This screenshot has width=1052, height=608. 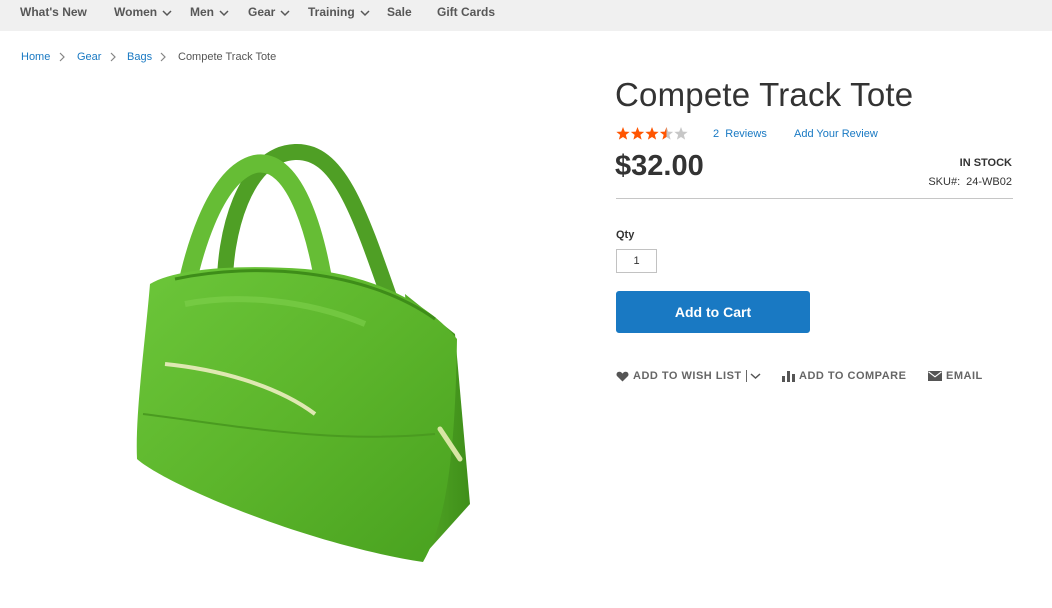 I want to click on nav-item-label: Sale, so click(x=399, y=12).